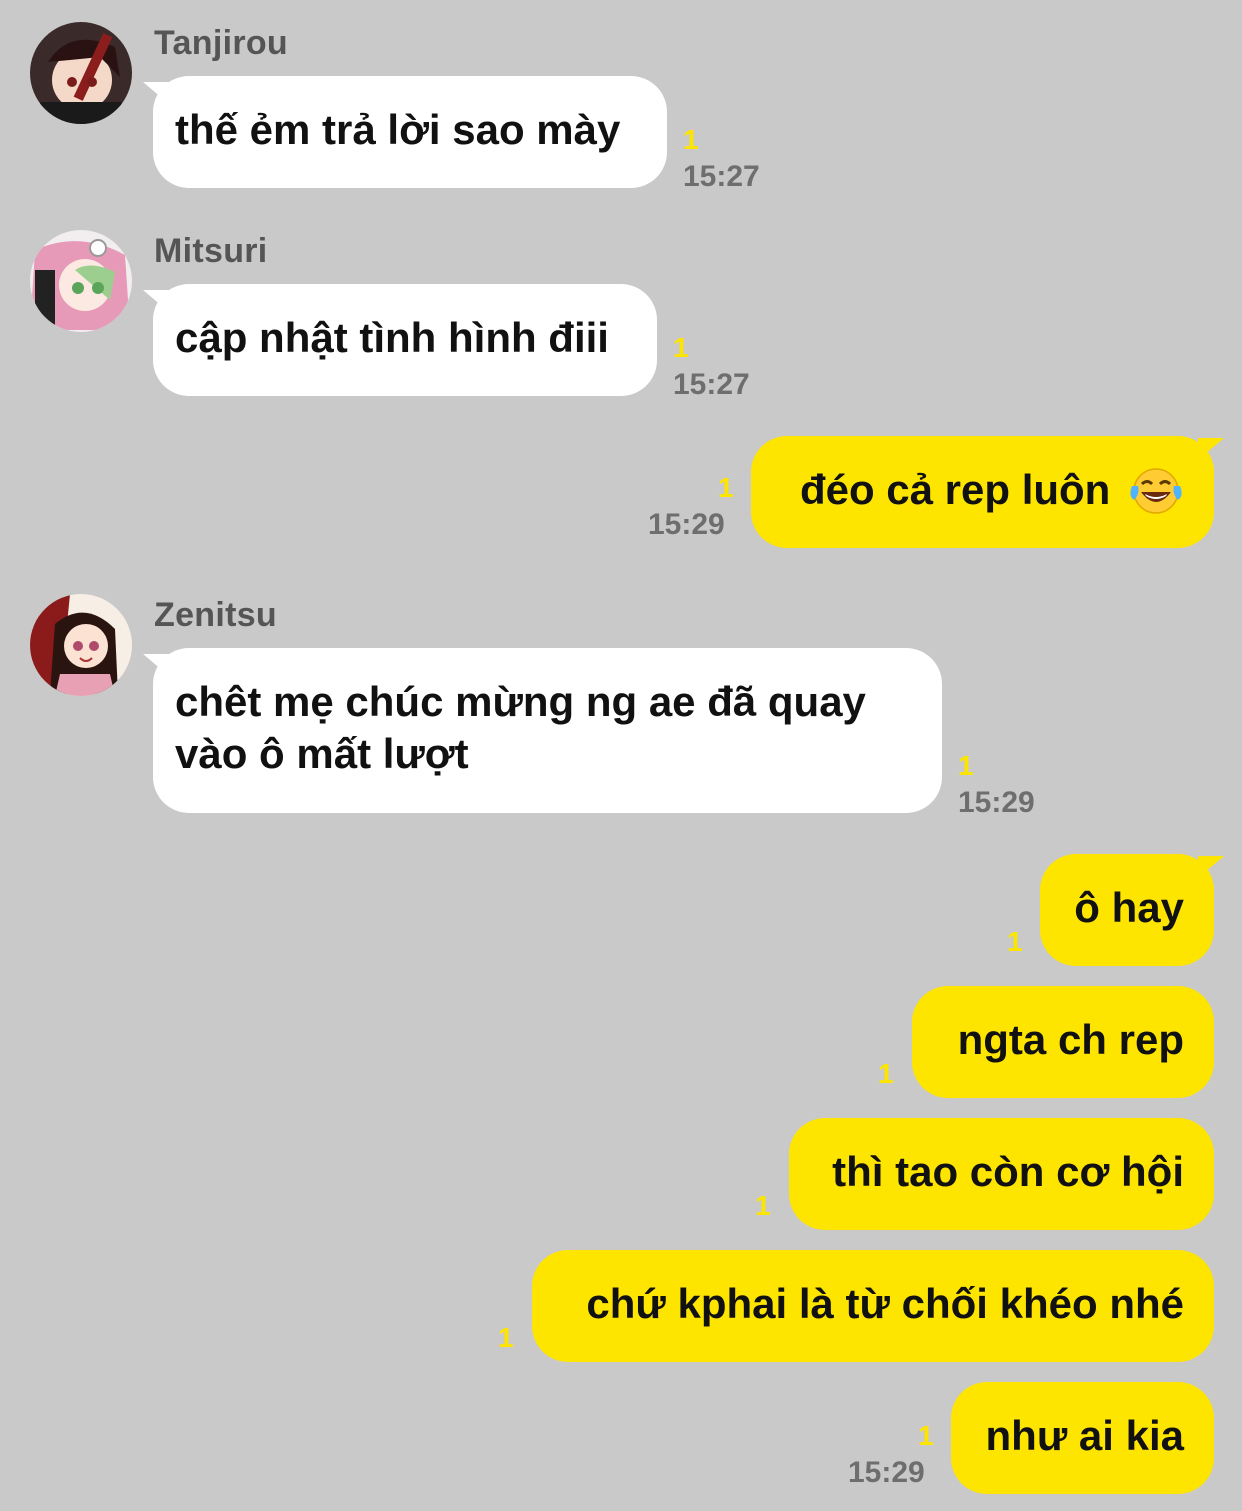  Describe the element at coordinates (211, 251) in the screenshot. I see `sender-name: Mitsuri` at that location.